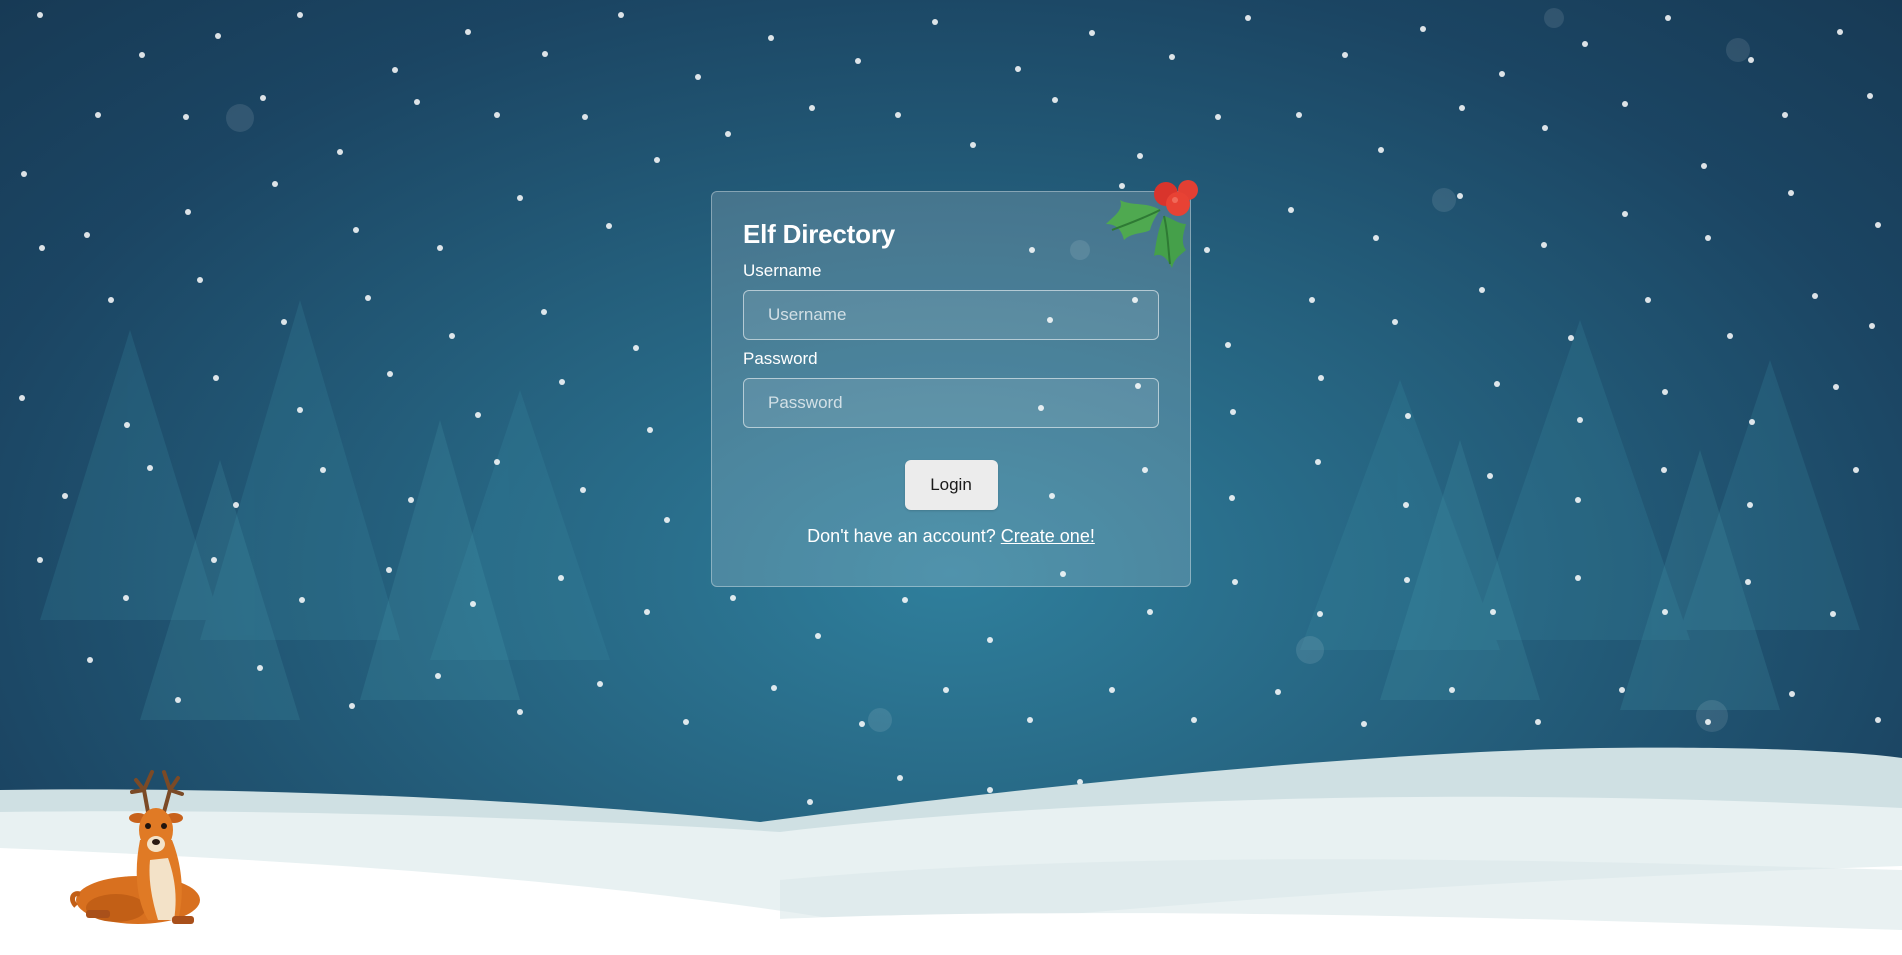  I want to click on signup-prompt: Don't have an account?, so click(901, 536).